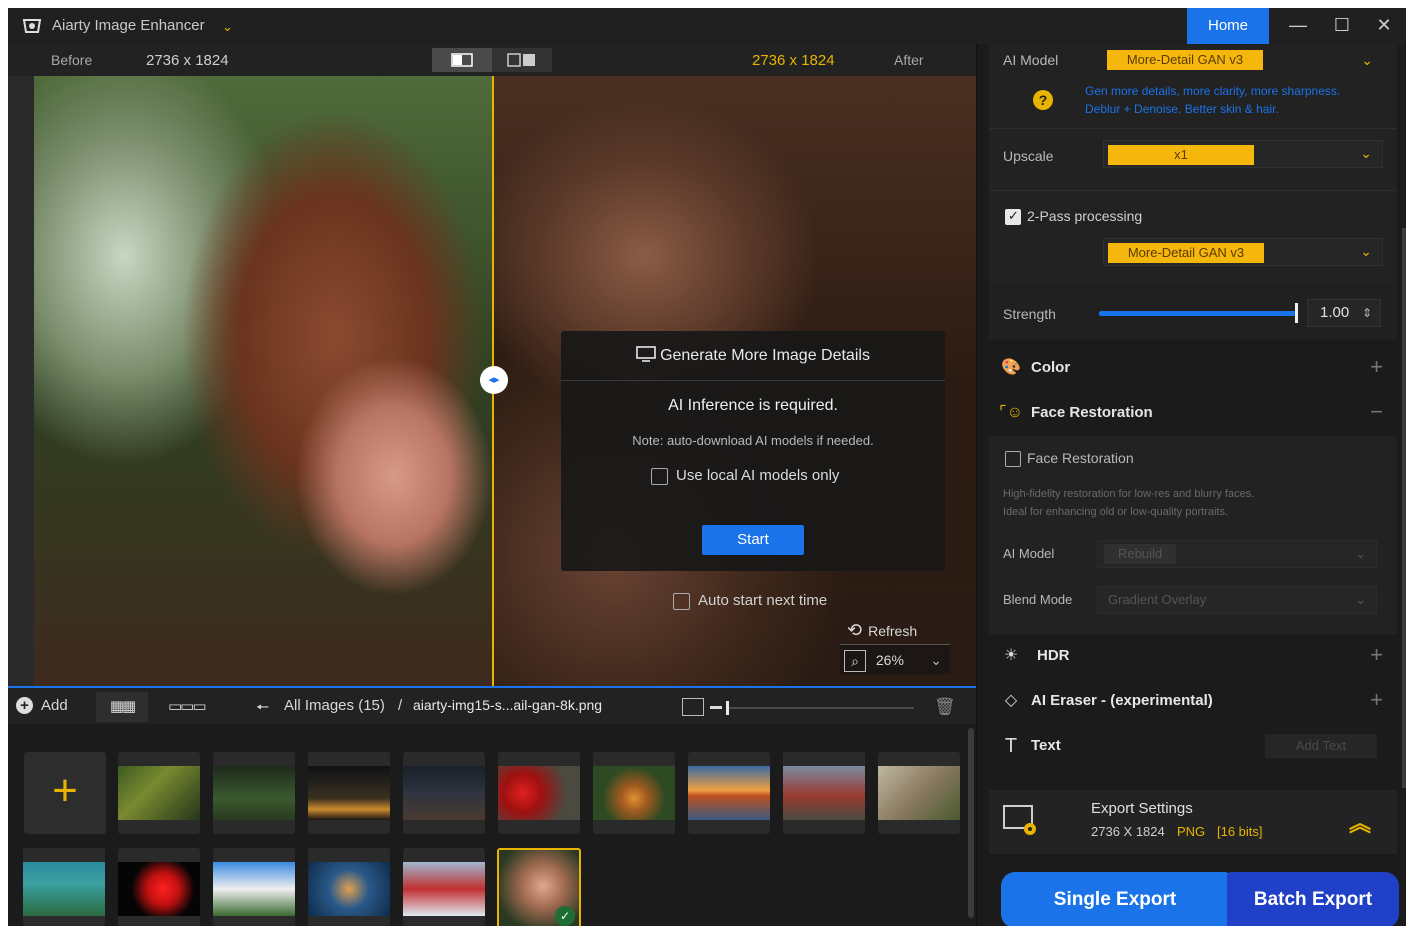 The height and width of the screenshot is (928, 1411). I want to click on face-restoration-checkbox, so click(1013, 459).